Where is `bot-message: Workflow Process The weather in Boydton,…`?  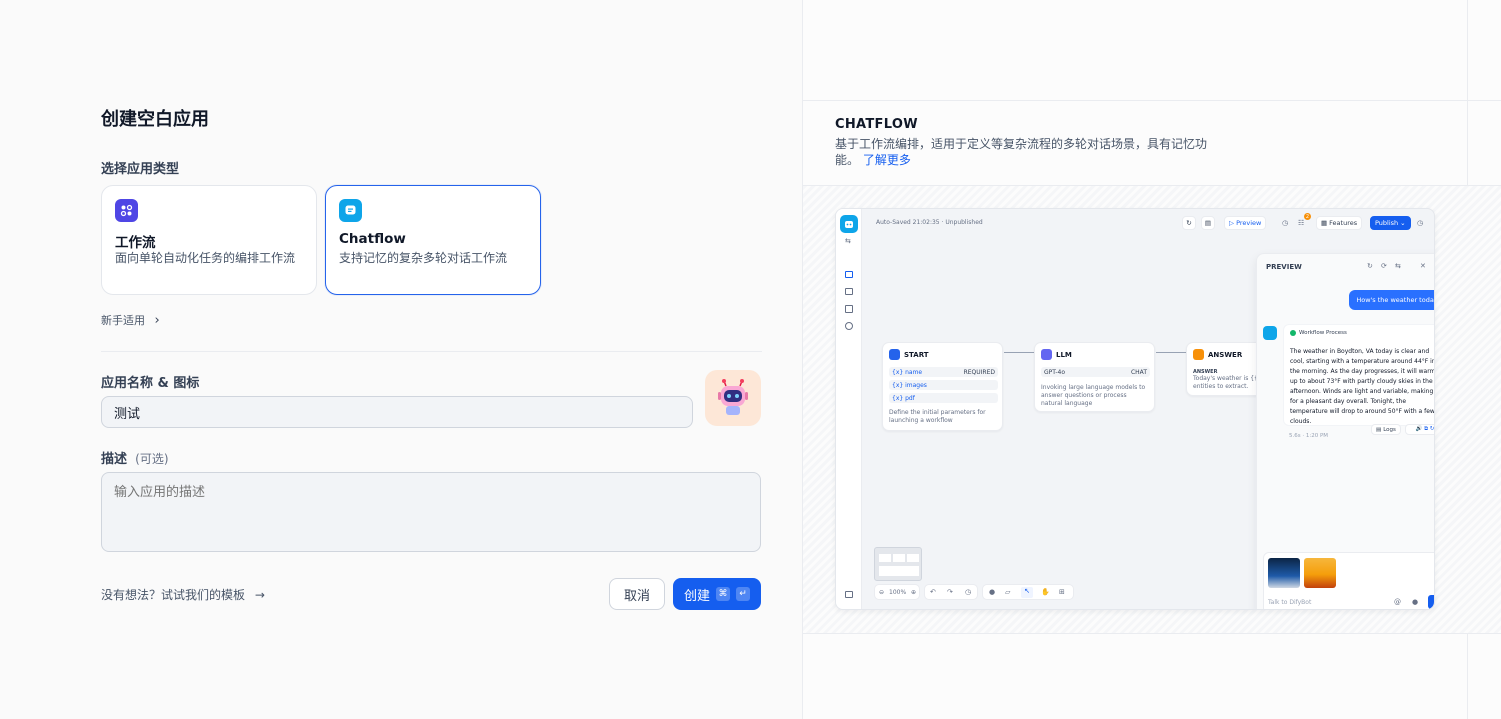
bot-message: Workflow Process The weather in Boydton,… is located at coordinates (1359, 375).